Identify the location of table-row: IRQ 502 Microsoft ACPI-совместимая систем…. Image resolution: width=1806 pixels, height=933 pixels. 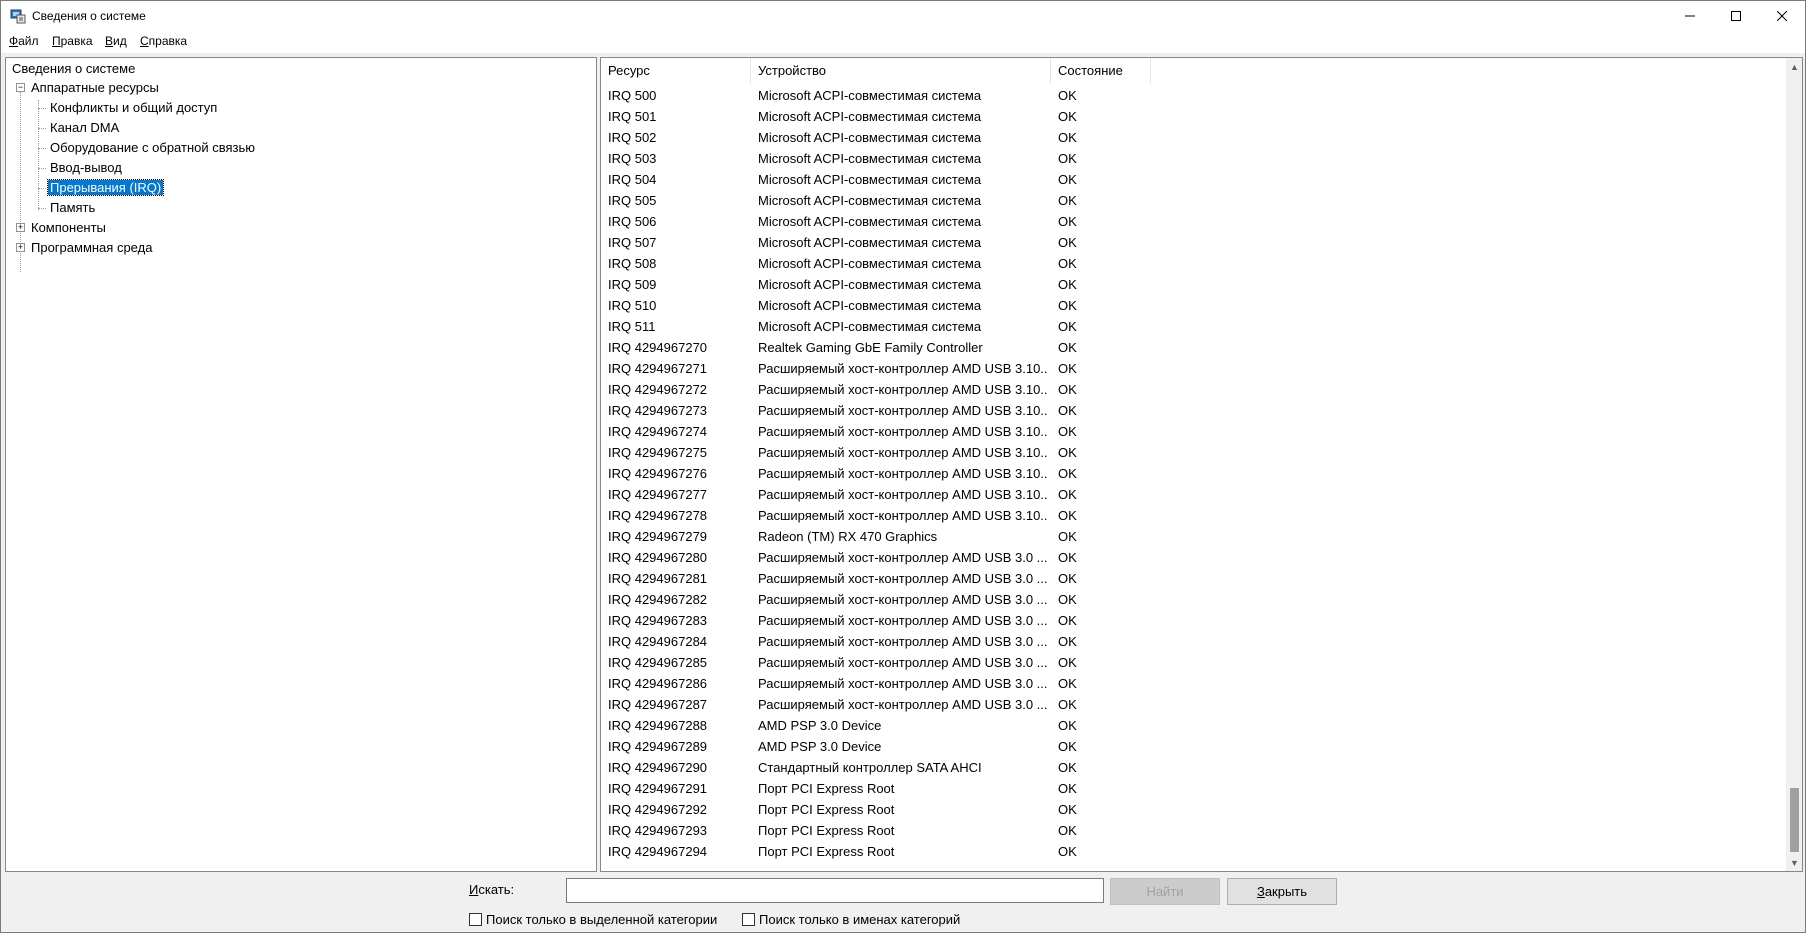
(1193, 137).